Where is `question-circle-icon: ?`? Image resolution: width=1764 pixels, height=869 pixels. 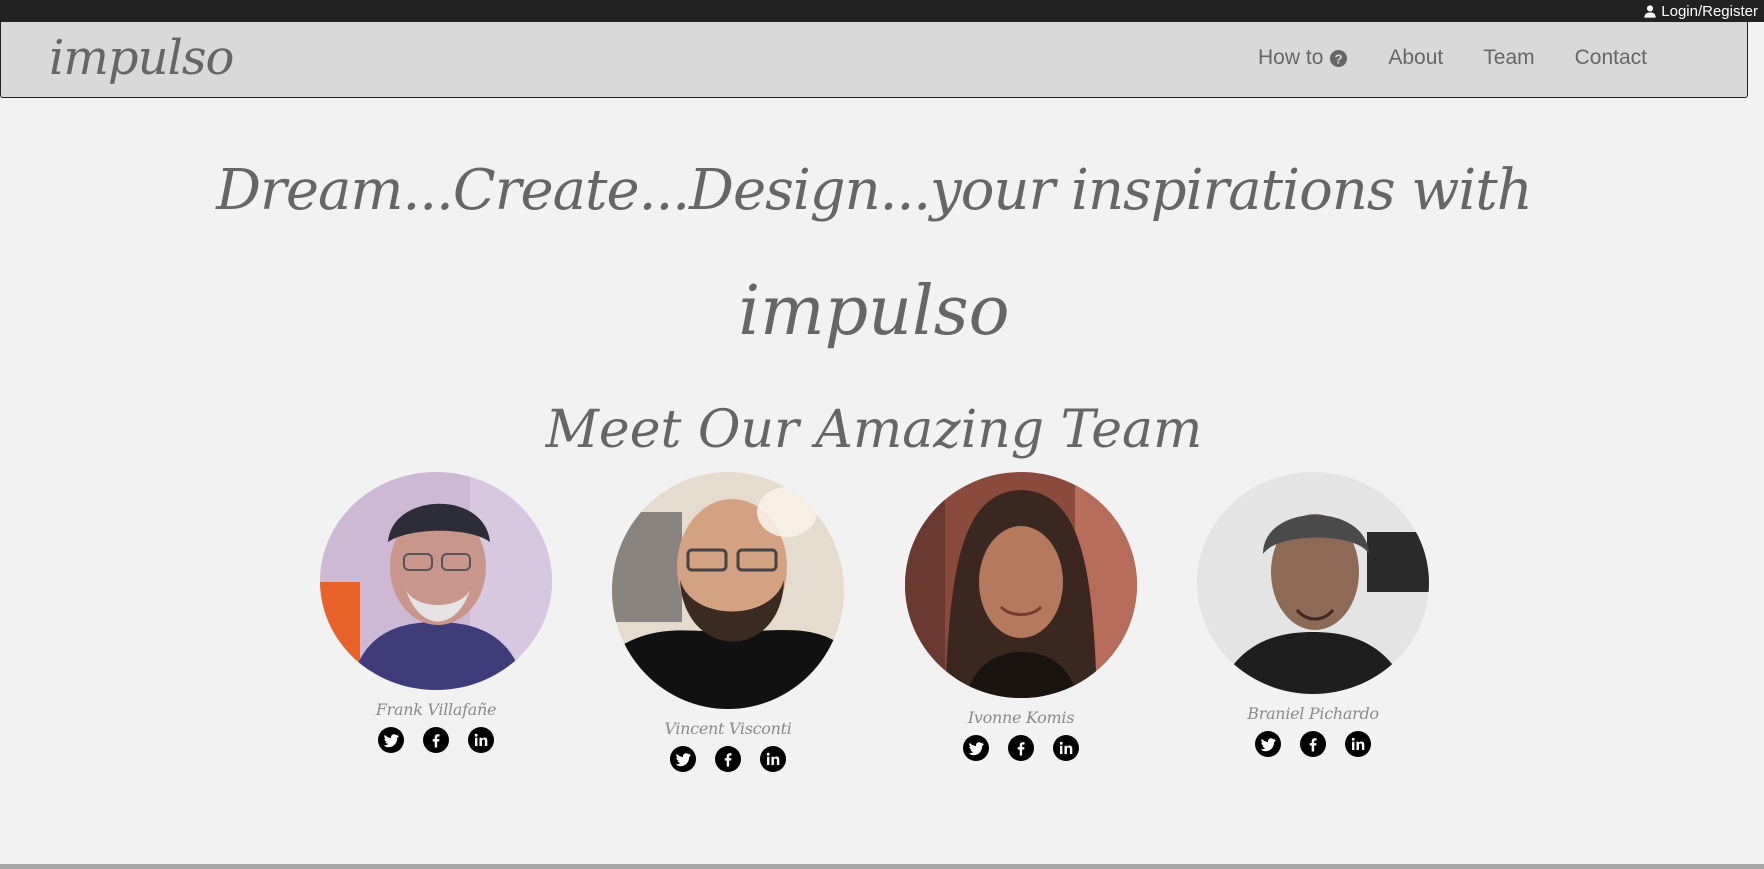
question-circle-icon: ? is located at coordinates (1339, 58).